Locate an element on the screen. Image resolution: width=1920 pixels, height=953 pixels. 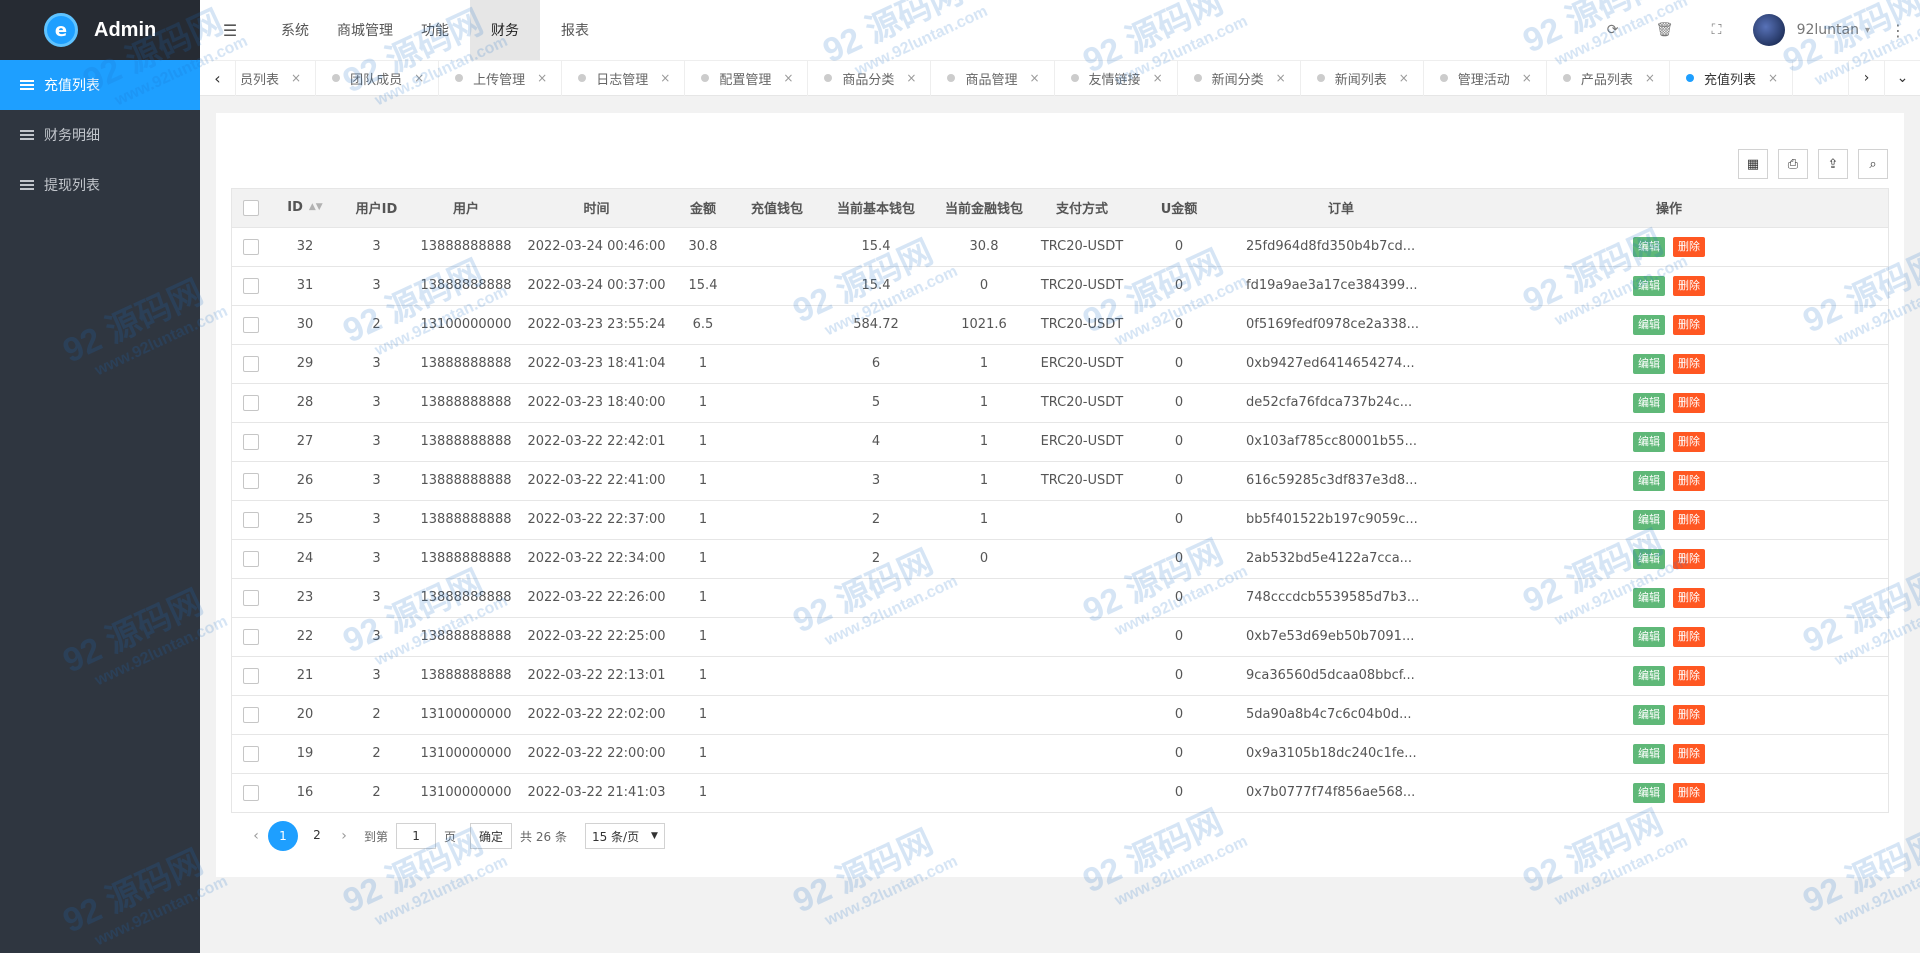
tab-item: 新闻分类 × is located at coordinates (1239, 78).